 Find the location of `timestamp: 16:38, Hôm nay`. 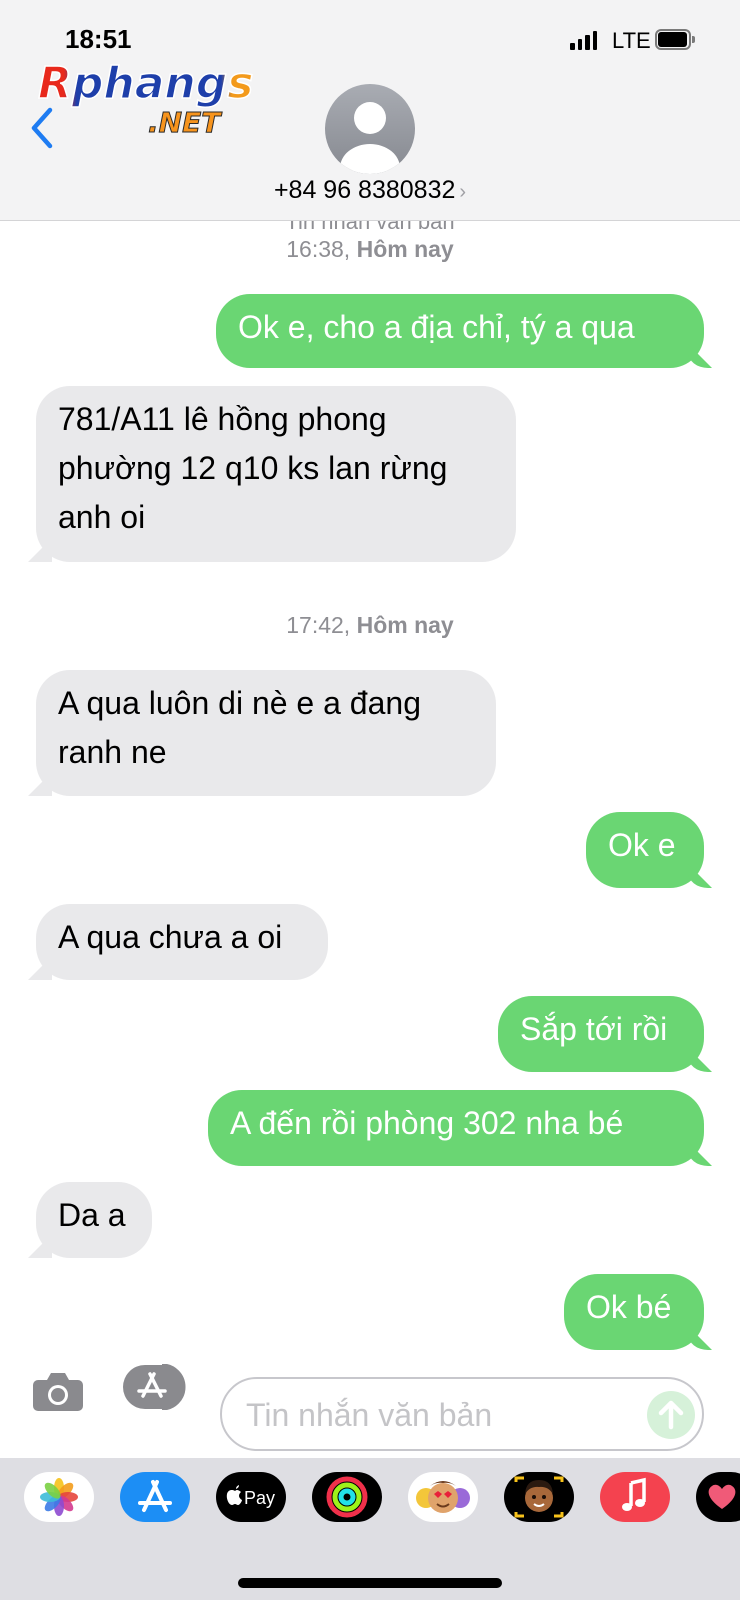

timestamp: 16:38, Hôm nay is located at coordinates (370, 249).